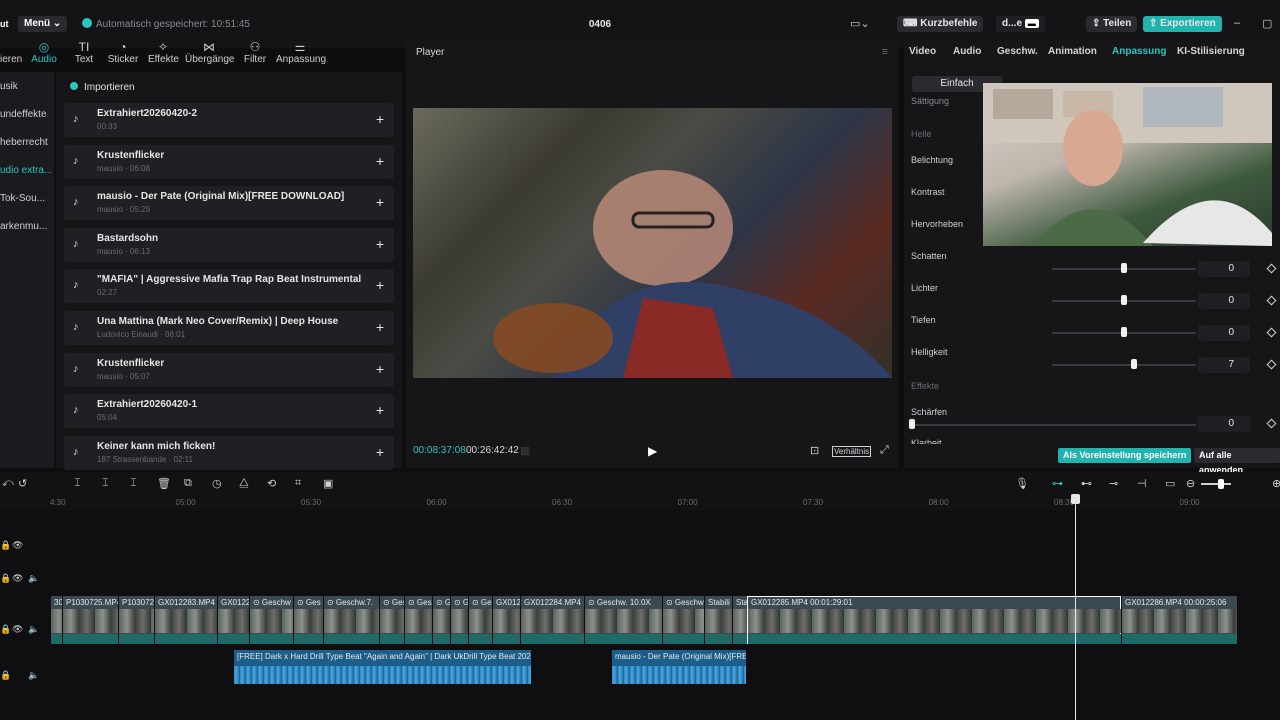 The width and height of the screenshot is (1280, 720). What do you see at coordinates (188, 483) in the screenshot?
I see `freeze-icon: ⧉` at bounding box center [188, 483].